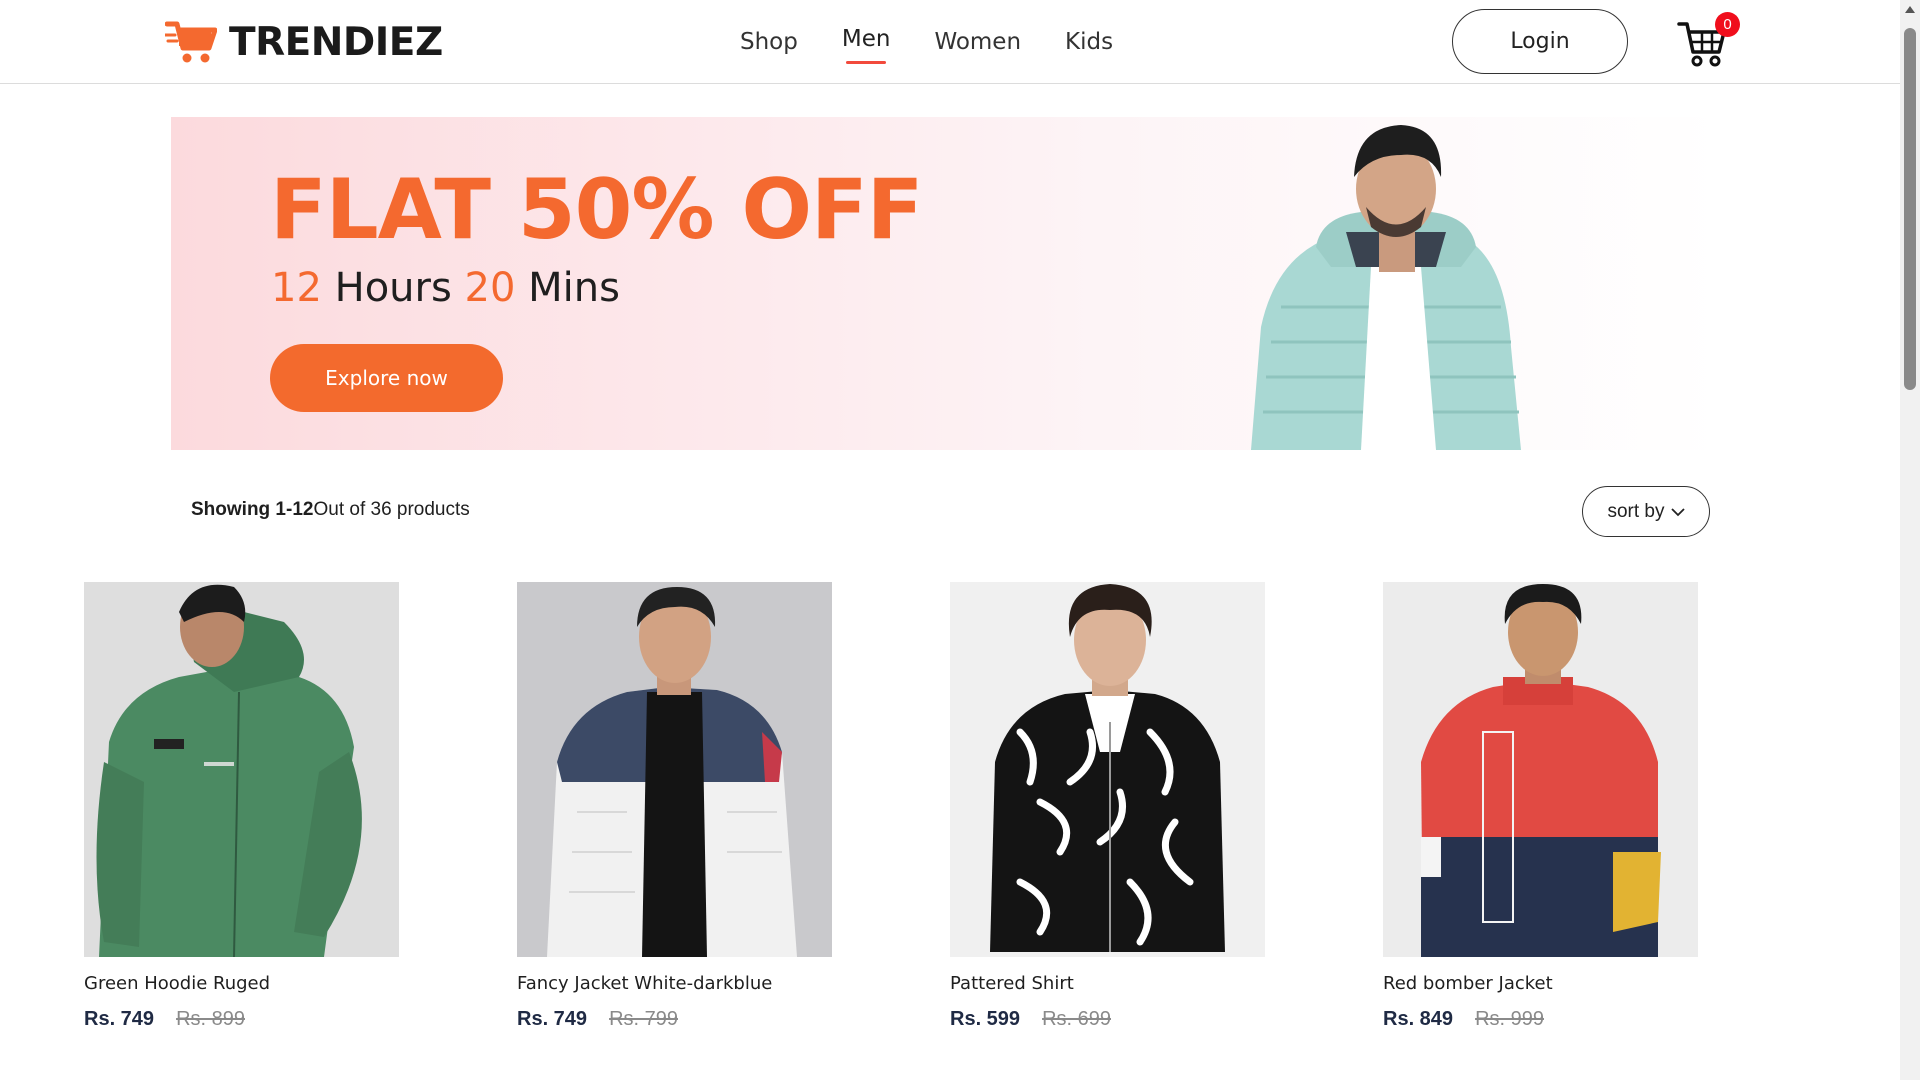 This screenshot has height=1080, width=1920. Describe the element at coordinates (596, 209) in the screenshot. I see `banner-title: FLAT 50% OFF` at that location.